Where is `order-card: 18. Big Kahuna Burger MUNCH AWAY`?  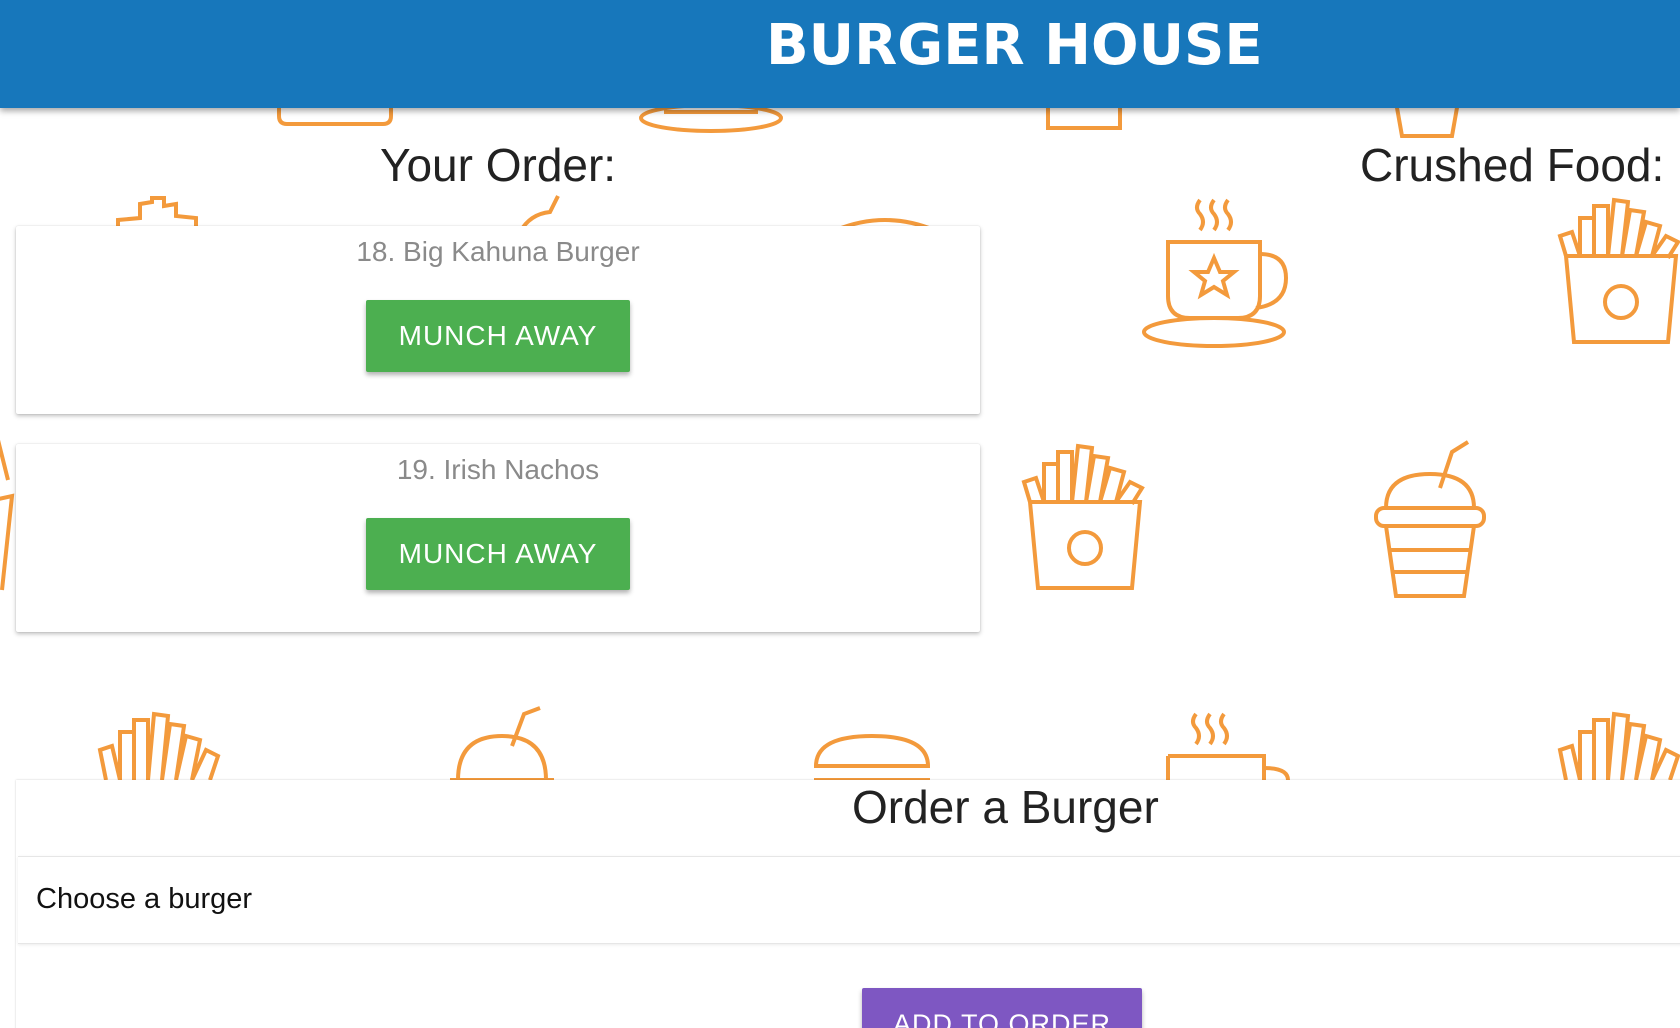 order-card: 18. Big Kahuna Burger MUNCH AWAY is located at coordinates (498, 320).